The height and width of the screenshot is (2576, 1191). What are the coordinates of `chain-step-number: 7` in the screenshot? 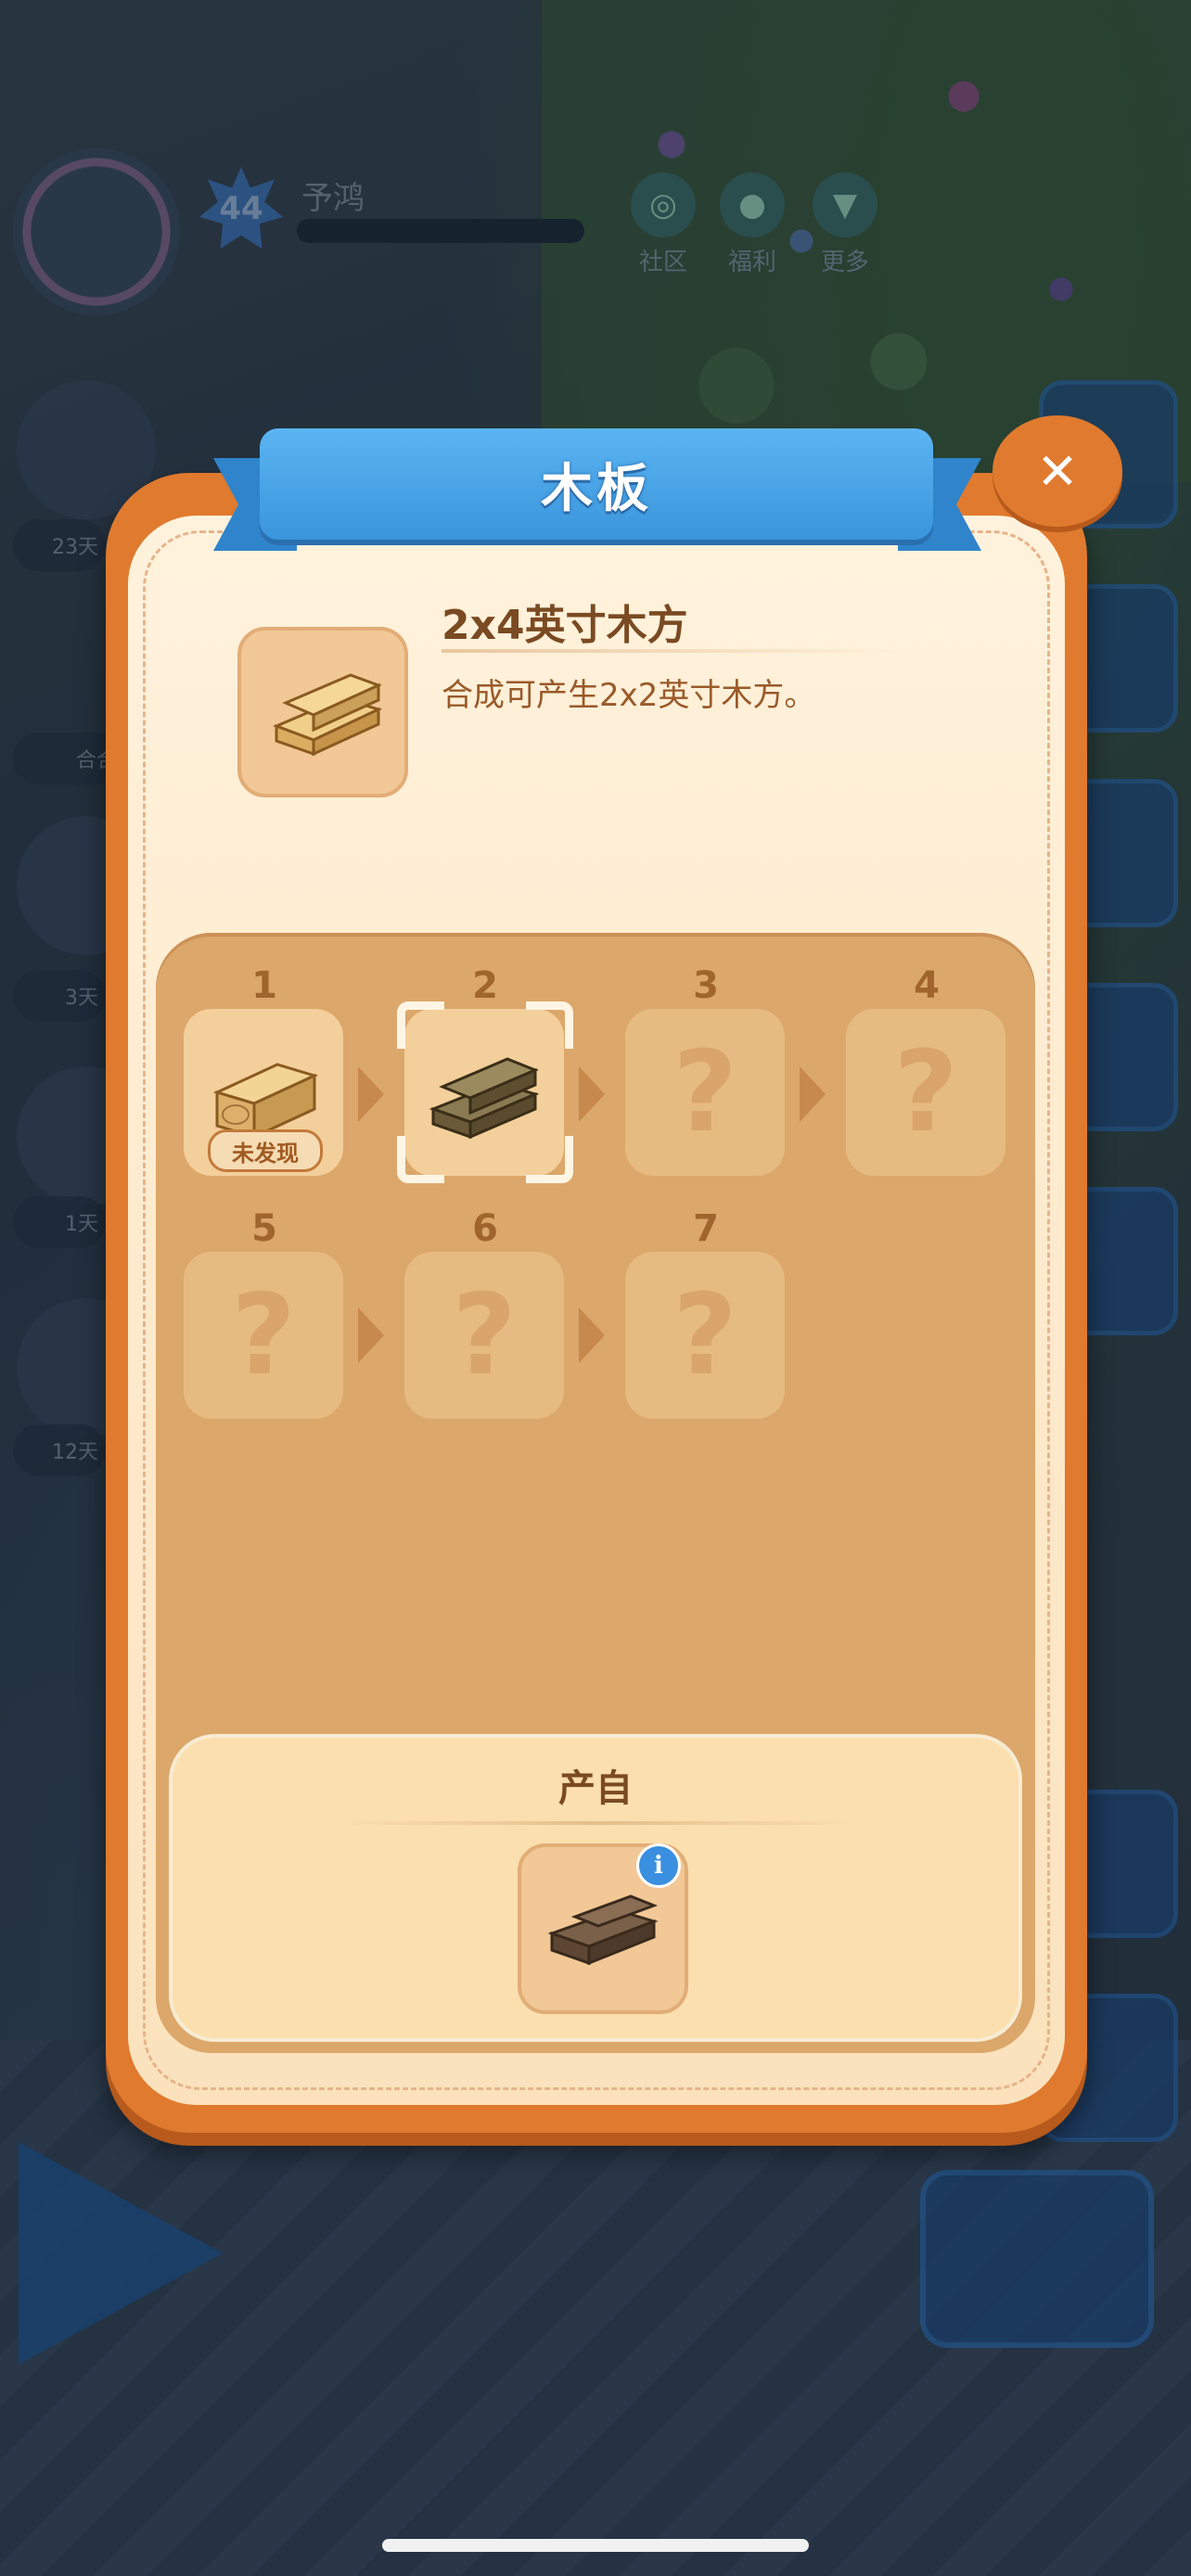 It's located at (706, 1229).